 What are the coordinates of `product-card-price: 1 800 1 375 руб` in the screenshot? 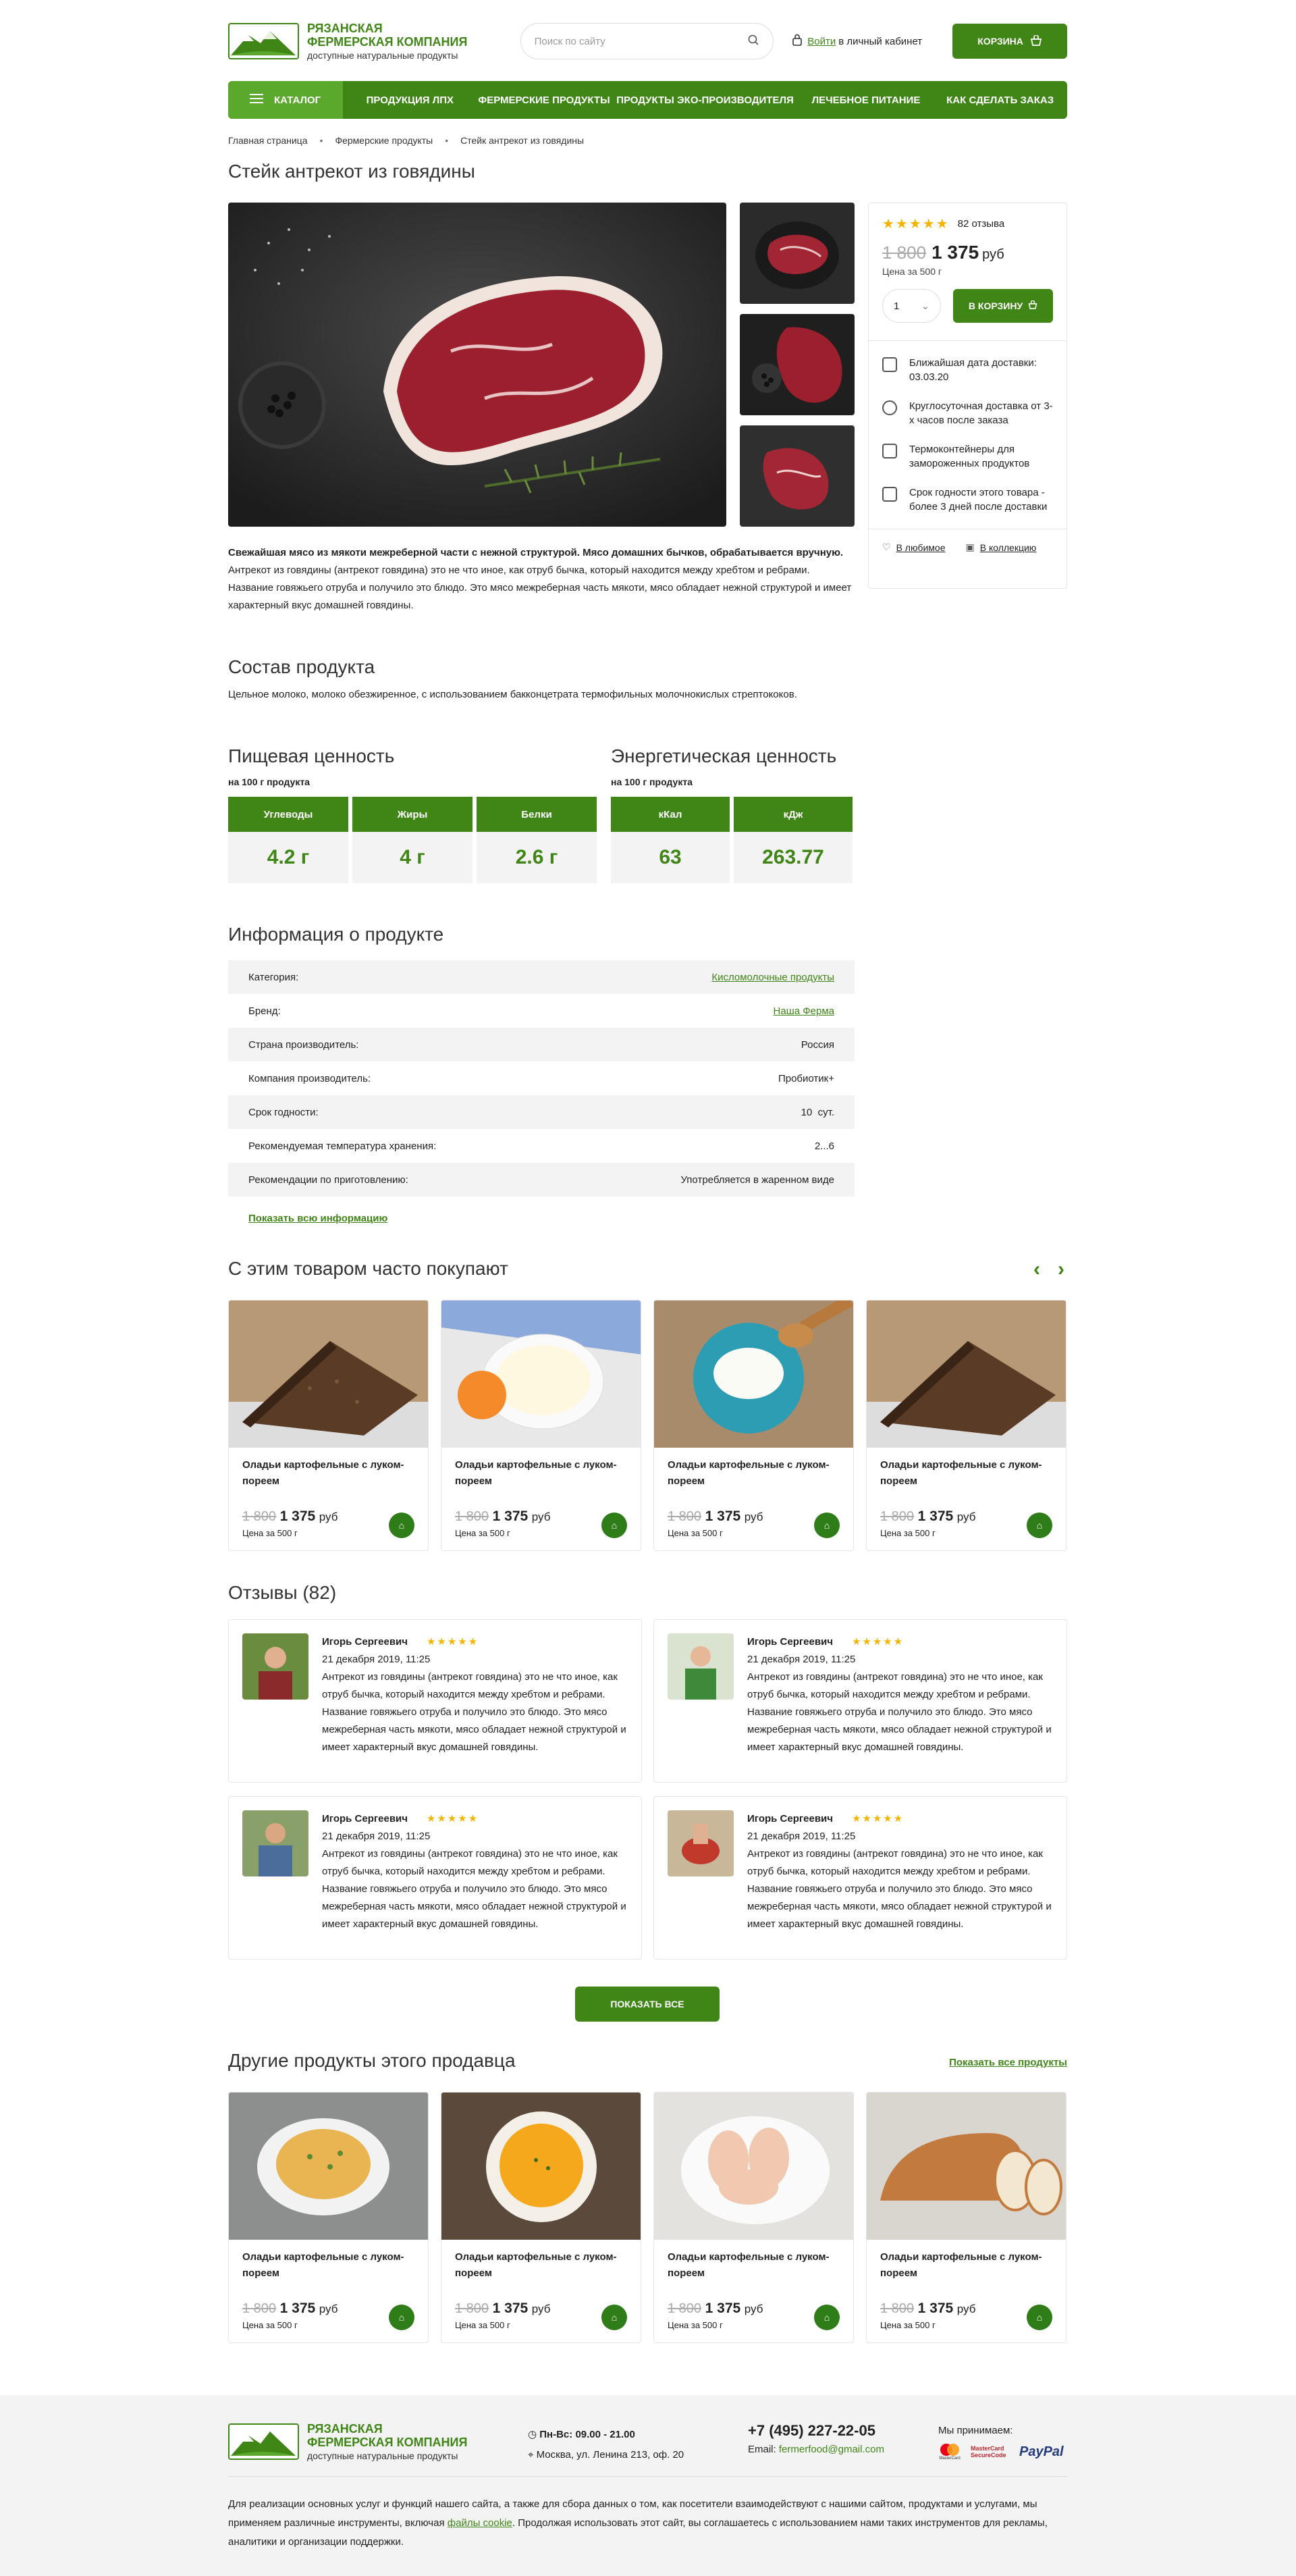 It's located at (927, 1516).